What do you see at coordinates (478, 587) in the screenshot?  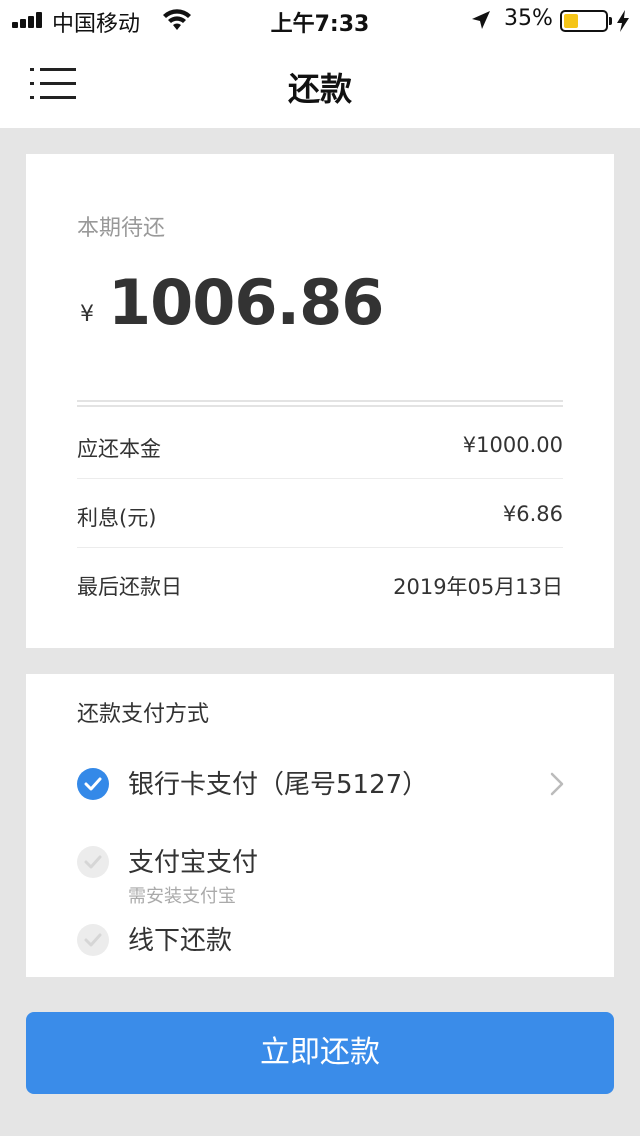 I see `due-date-value: 2019年05月13日` at bounding box center [478, 587].